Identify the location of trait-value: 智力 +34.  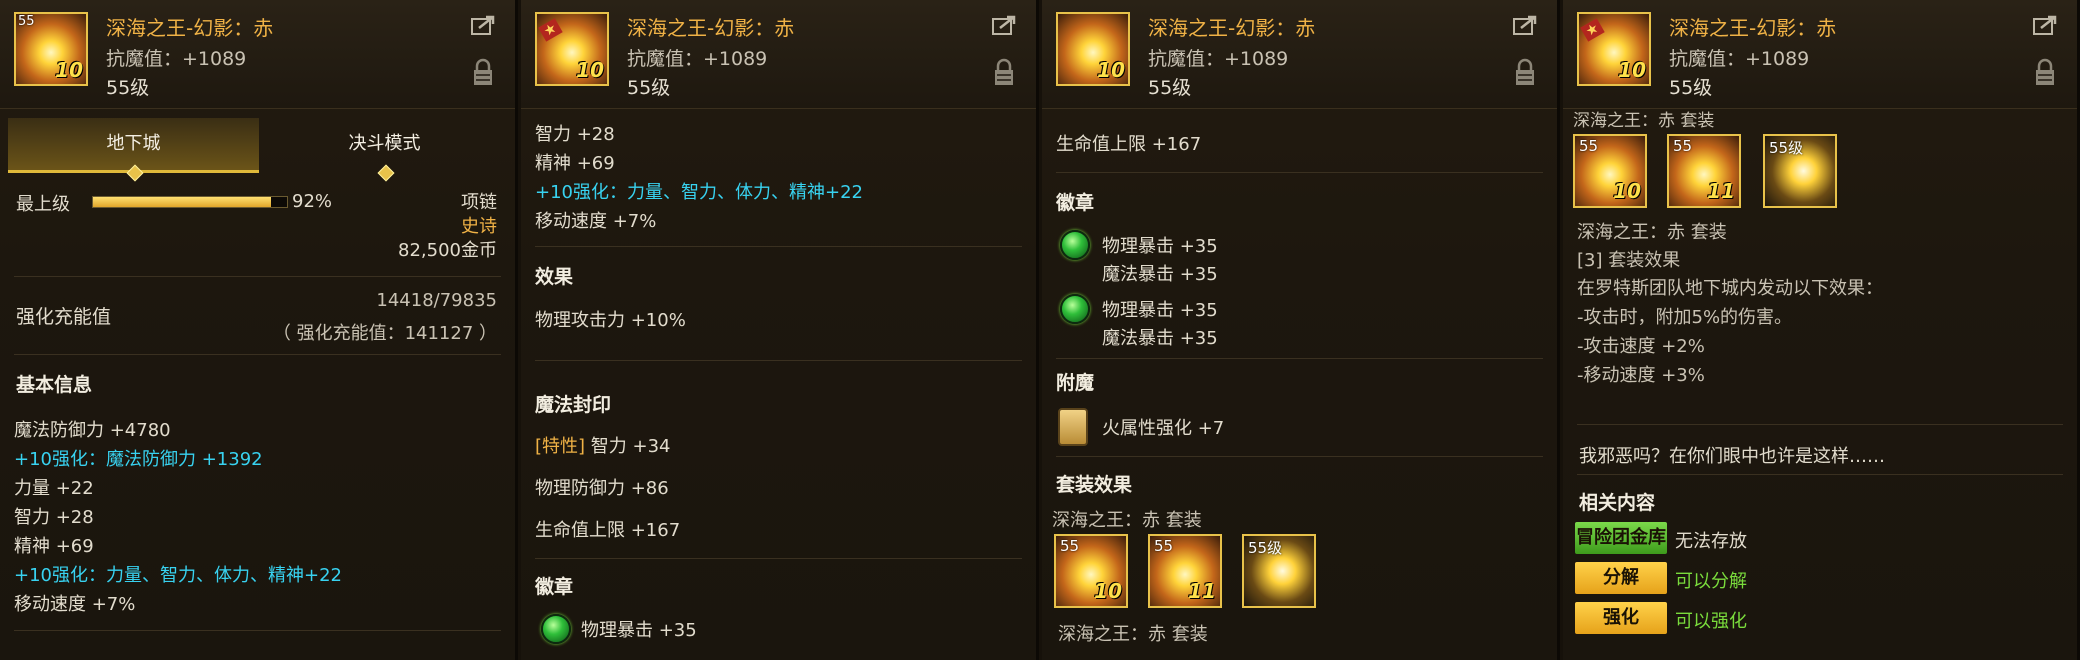
(630, 446).